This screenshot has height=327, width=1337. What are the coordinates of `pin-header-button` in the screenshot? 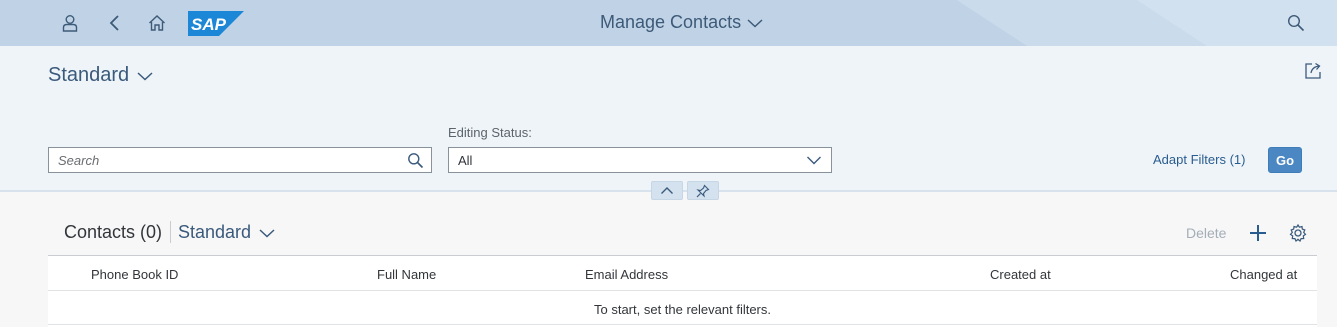 It's located at (703, 190).